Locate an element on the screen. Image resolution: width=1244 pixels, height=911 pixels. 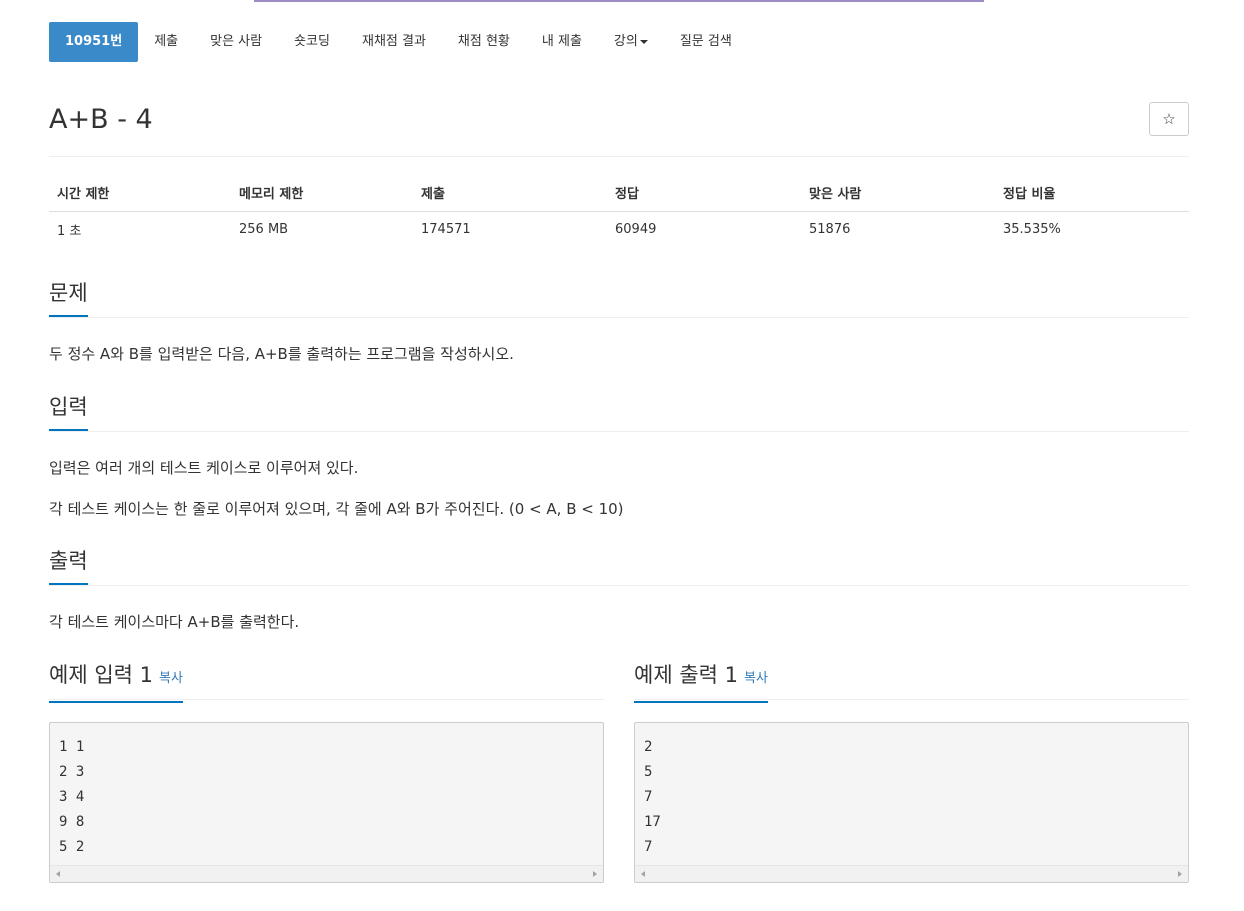
tab-my-submissions: 내 제출 is located at coordinates (562, 42).